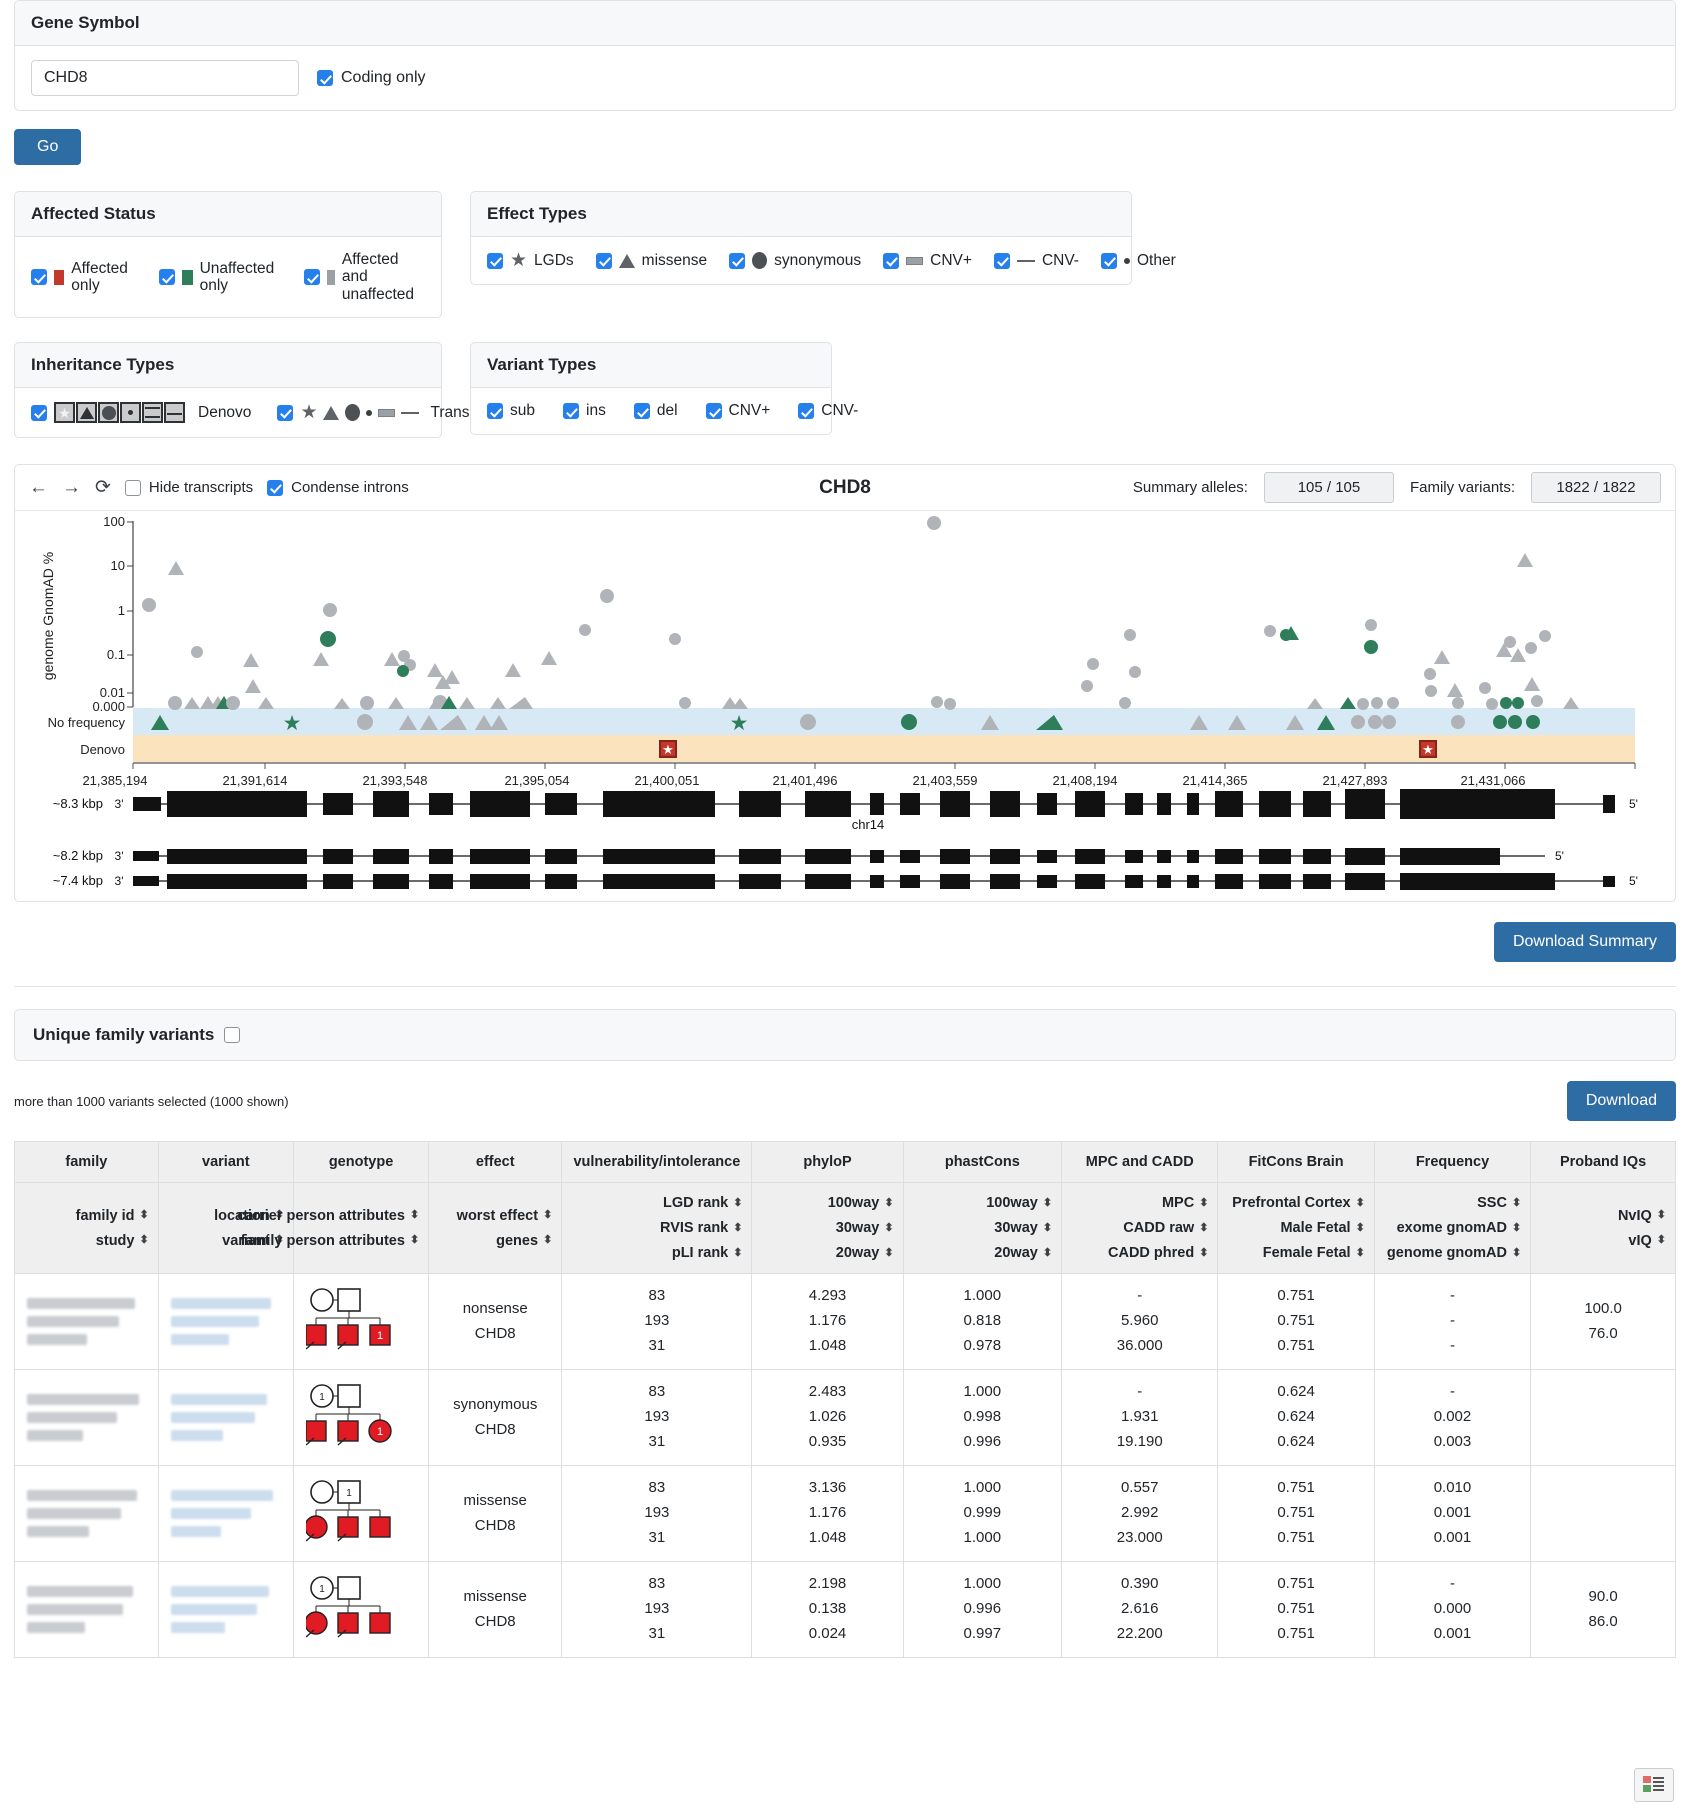 This screenshot has height=1818, width=1690. Describe the element at coordinates (165, 78) in the screenshot. I see `gene-symbol-input` at that location.